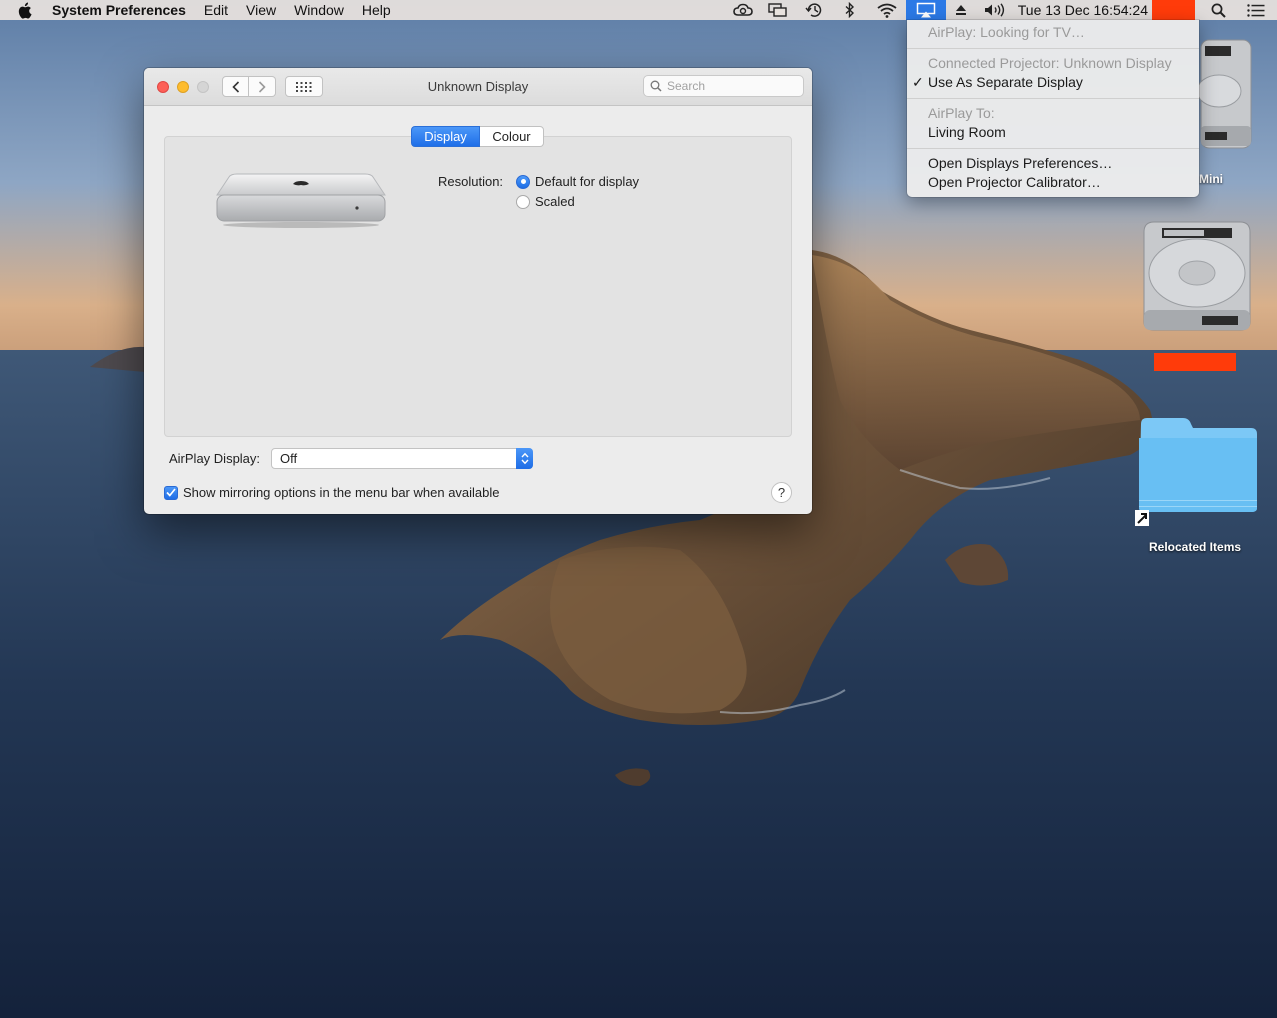  What do you see at coordinates (301, 201) in the screenshot?
I see `mac-mini-image` at bounding box center [301, 201].